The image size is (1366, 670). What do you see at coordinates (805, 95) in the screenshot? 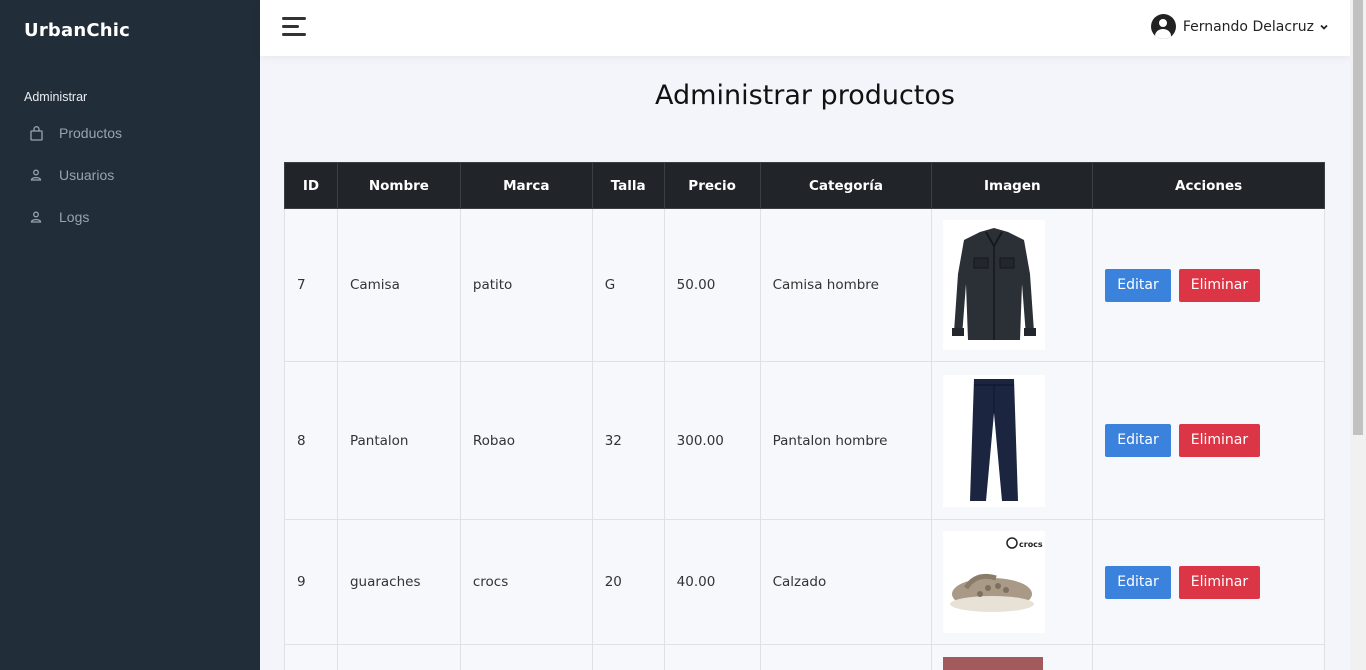
I see `page-title: Administrar productos` at bounding box center [805, 95].